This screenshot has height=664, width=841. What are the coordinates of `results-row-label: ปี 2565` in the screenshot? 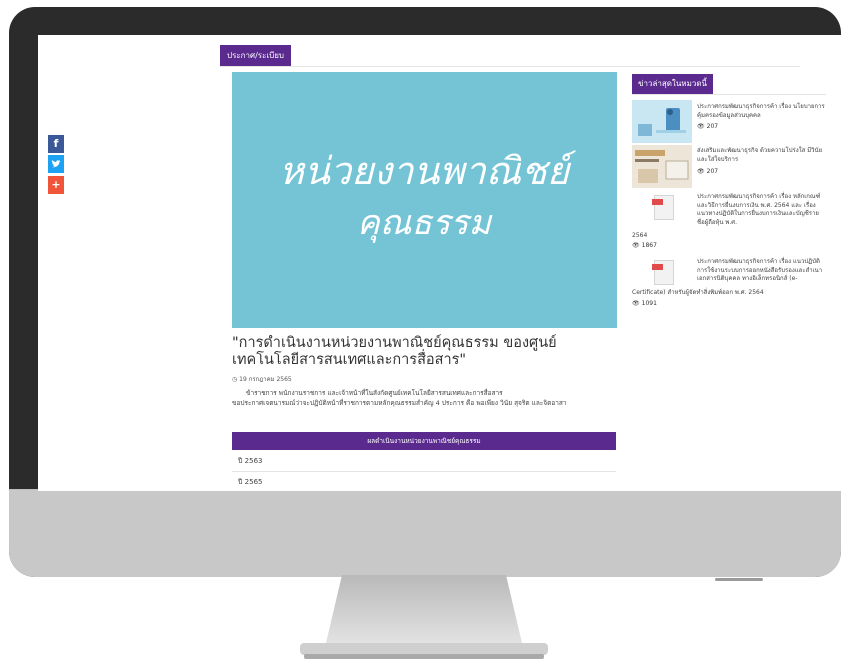 It's located at (250, 482).